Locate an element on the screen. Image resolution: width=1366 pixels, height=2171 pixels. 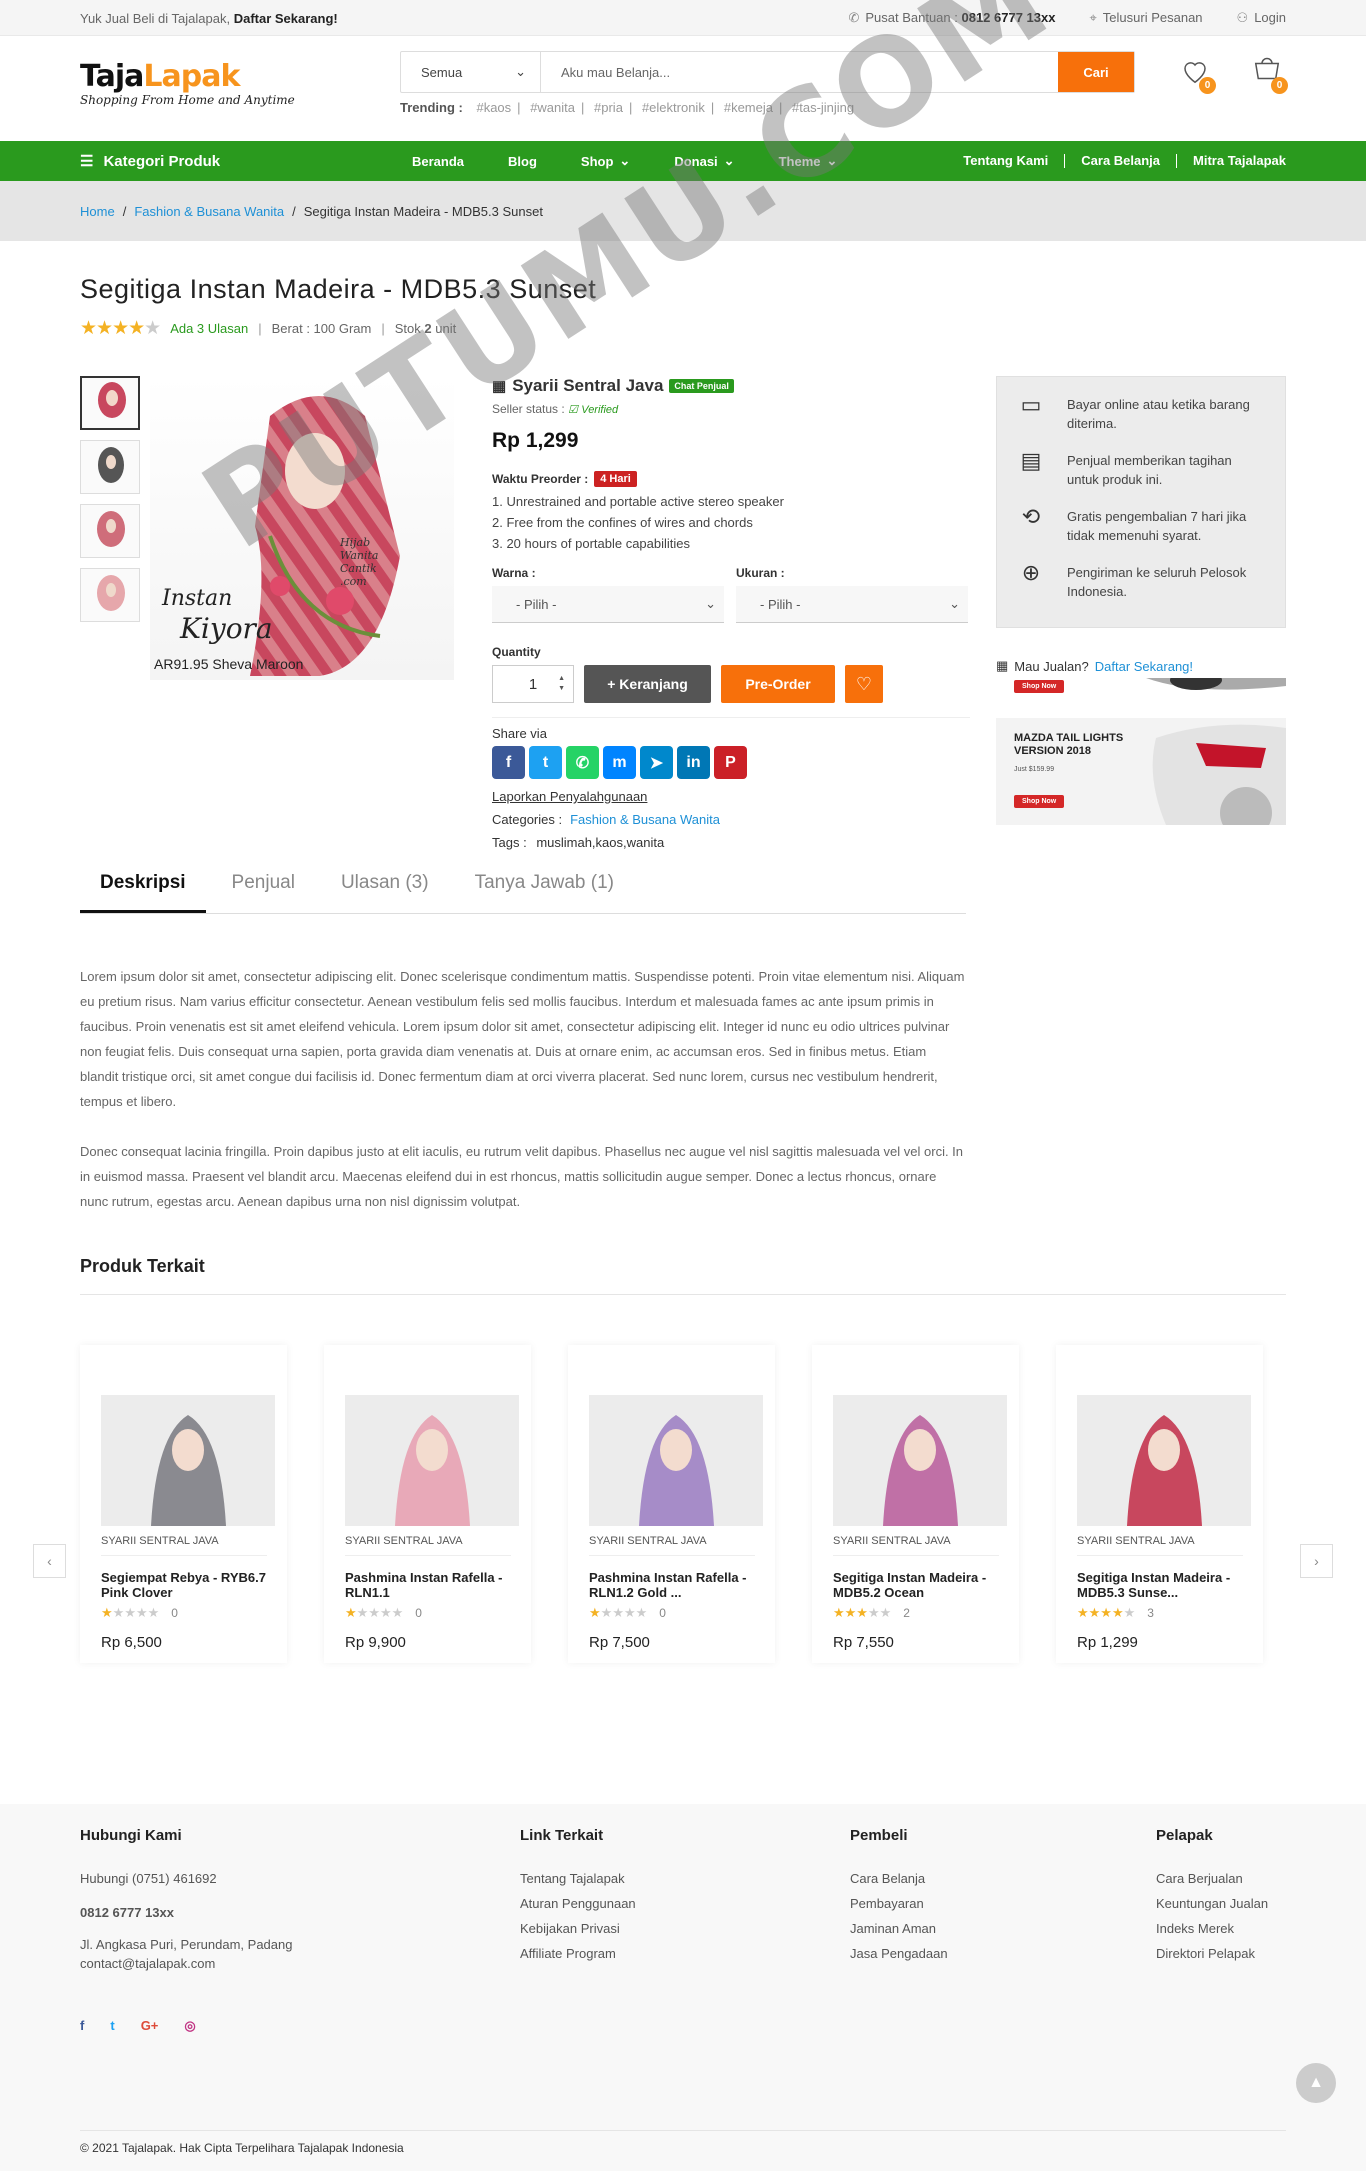
linkedin-share-icon: in is located at coordinates (693, 762).